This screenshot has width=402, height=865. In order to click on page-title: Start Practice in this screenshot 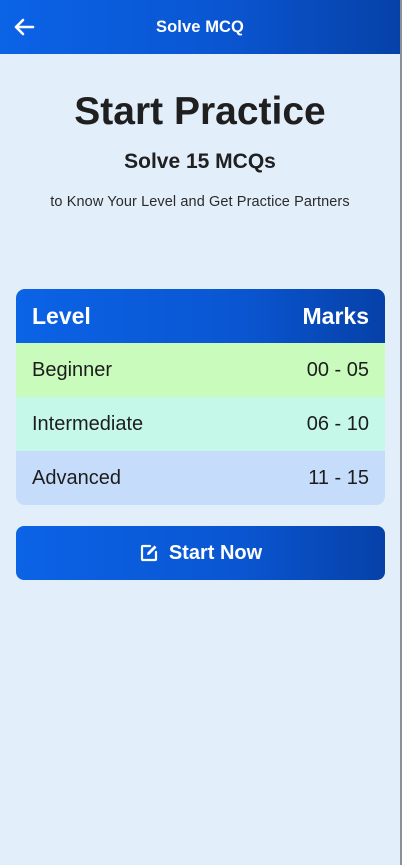, I will do `click(200, 111)`.